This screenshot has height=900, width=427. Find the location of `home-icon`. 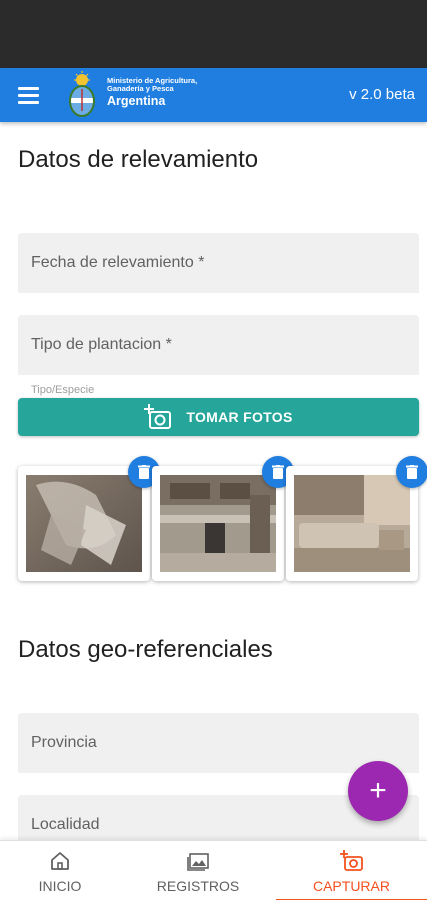

home-icon is located at coordinates (60, 860).